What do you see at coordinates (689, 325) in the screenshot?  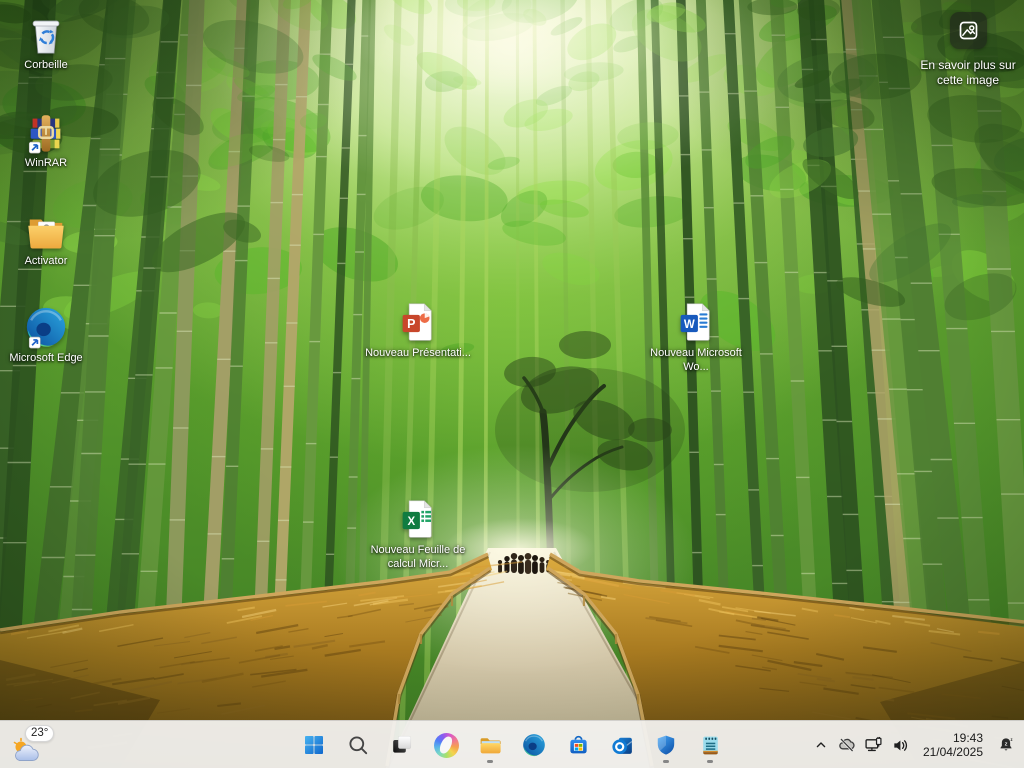 I see `svg-text: W` at bounding box center [689, 325].